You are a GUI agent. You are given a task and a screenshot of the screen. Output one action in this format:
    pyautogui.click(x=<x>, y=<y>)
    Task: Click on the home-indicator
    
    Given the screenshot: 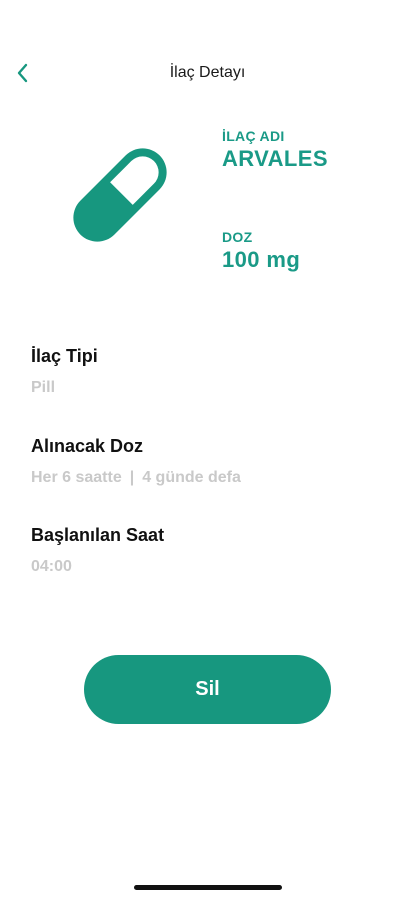 What is the action you would take?
    pyautogui.click(x=208, y=887)
    